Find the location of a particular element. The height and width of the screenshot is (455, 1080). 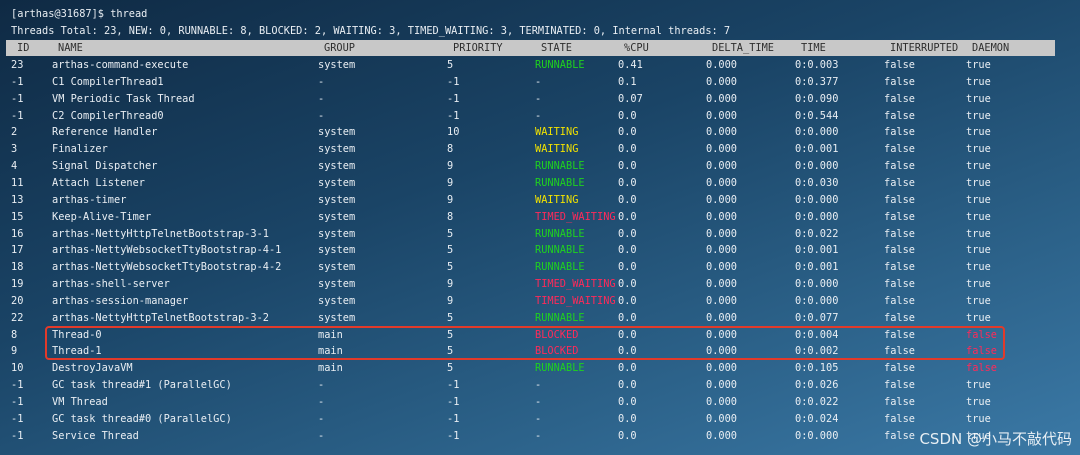

cell-id: 2 is located at coordinates (14, 132).